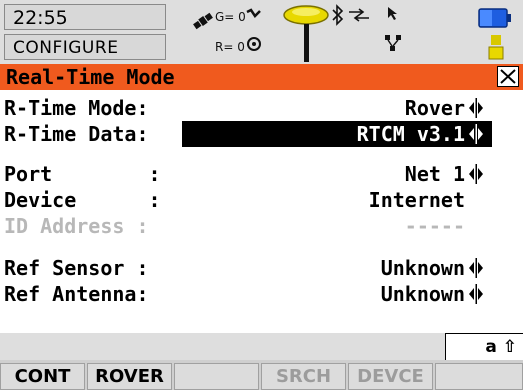 The width and height of the screenshot is (523, 390). What do you see at coordinates (434, 226) in the screenshot?
I see `field-value: -----` at bounding box center [434, 226].